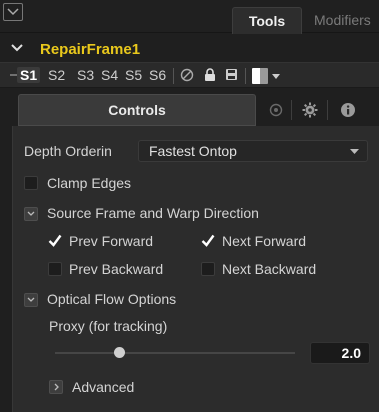 The width and height of the screenshot is (379, 412). Describe the element at coordinates (109, 75) in the screenshot. I see `scene-button-s4: S4` at that location.